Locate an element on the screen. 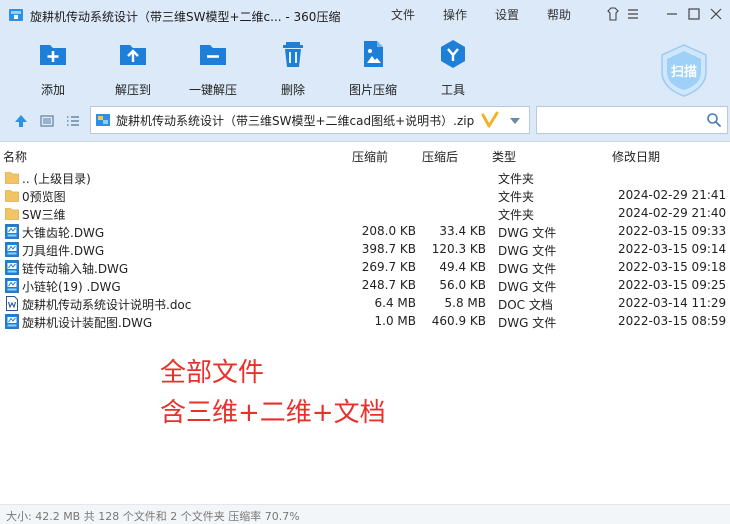 The image size is (730, 524). overlay-note-line1: 全部文件 is located at coordinates (212, 373).